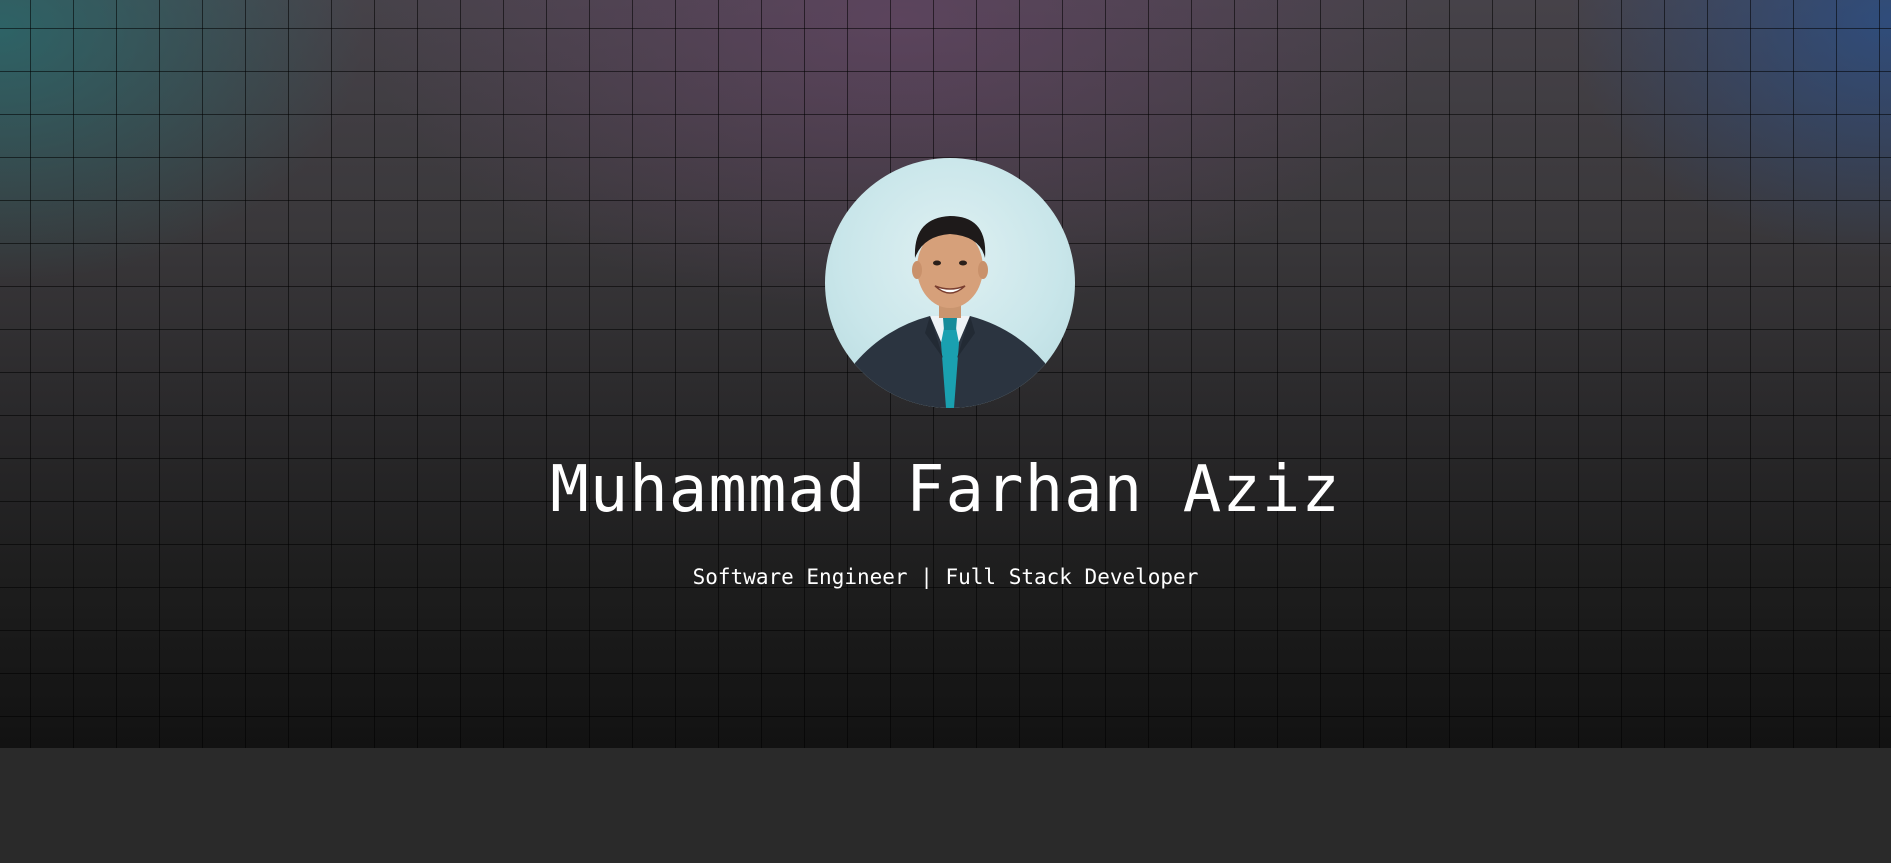  What do you see at coordinates (945, 577) in the screenshot?
I see `profile-subtitle: Software Engineer | Full Stack Developer` at bounding box center [945, 577].